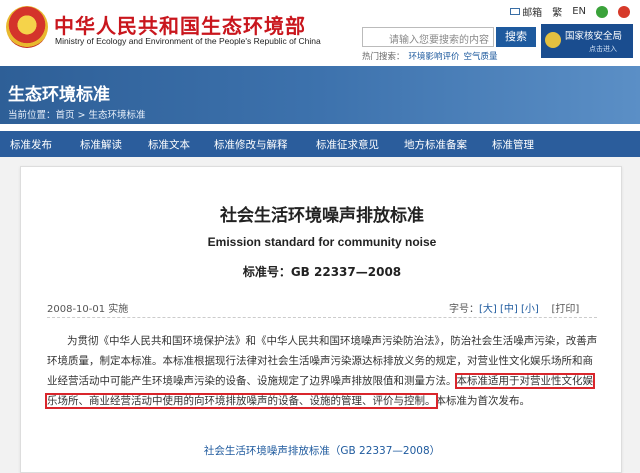 The image size is (640, 473). I want to click on nav-item-release: 标准发布, so click(31, 144).